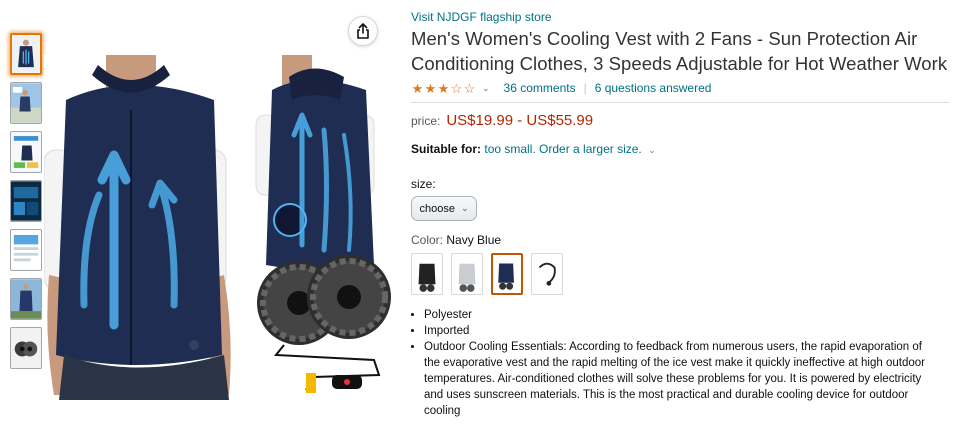 The width and height of the screenshot is (958, 424). I want to click on color-value: Navy Blue, so click(474, 240).